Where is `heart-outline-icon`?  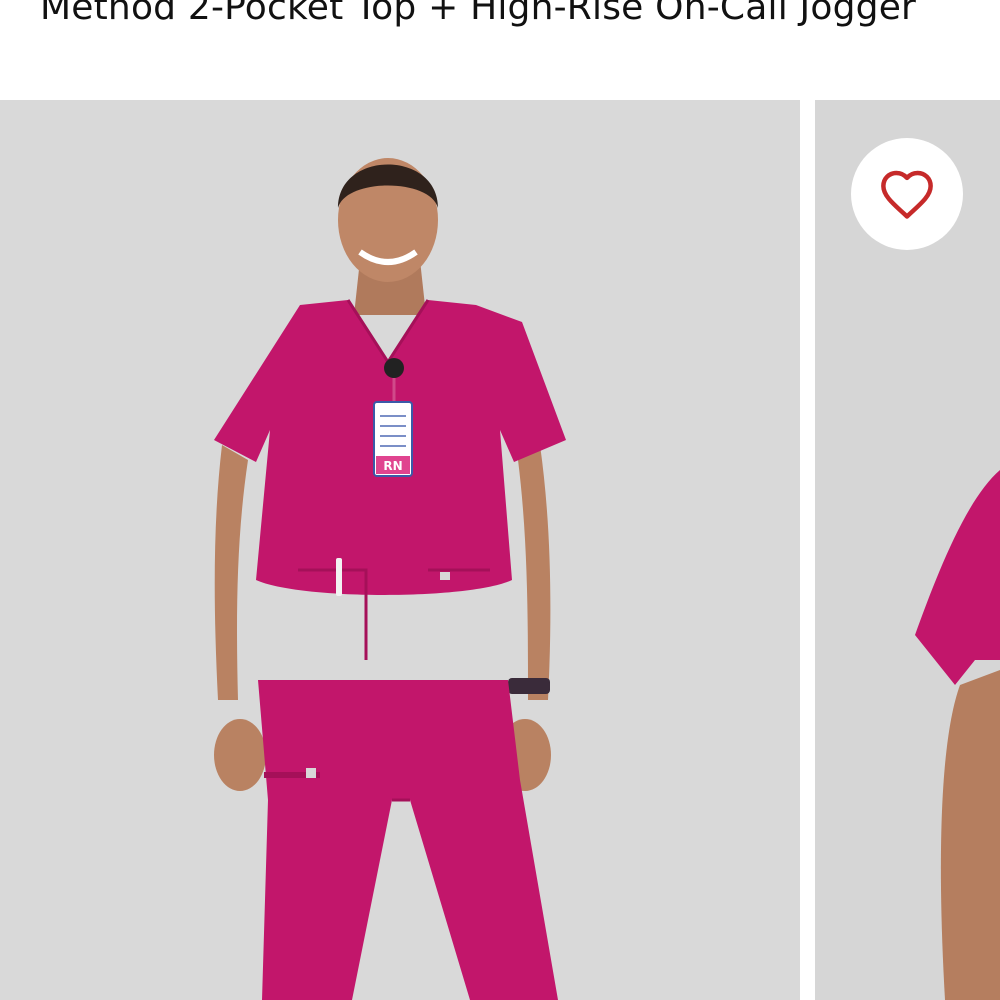 heart-outline-icon is located at coordinates (907, 194).